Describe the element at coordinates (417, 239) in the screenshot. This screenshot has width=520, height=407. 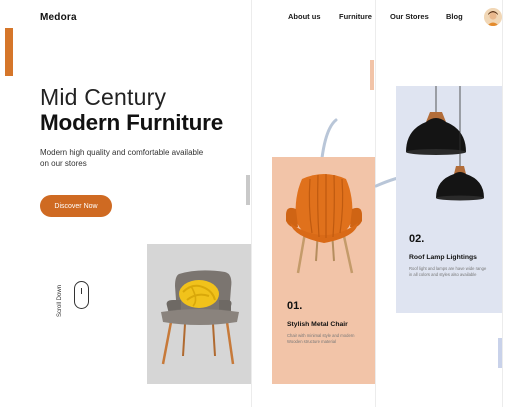
I see `product-number: 02.` at that location.